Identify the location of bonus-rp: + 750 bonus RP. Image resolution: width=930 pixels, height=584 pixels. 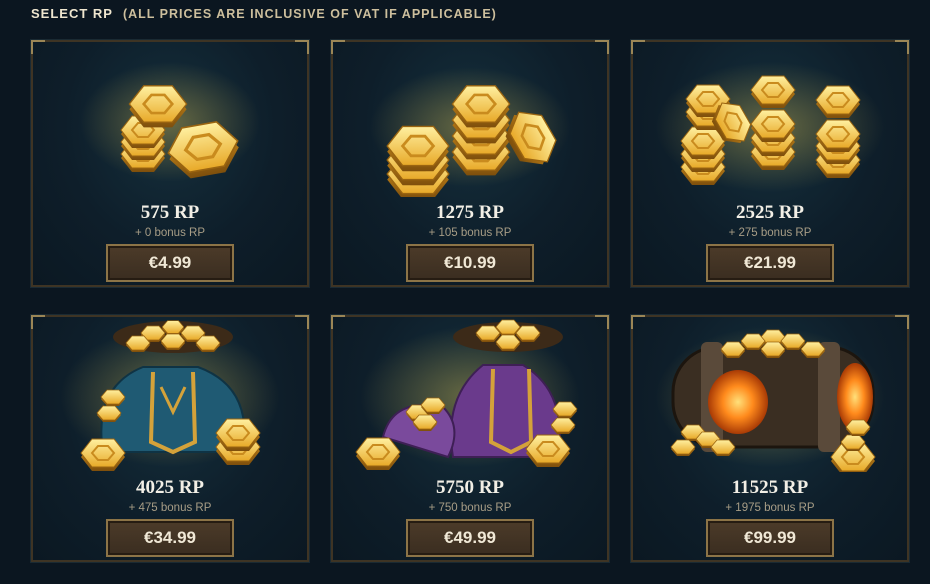
(470, 508).